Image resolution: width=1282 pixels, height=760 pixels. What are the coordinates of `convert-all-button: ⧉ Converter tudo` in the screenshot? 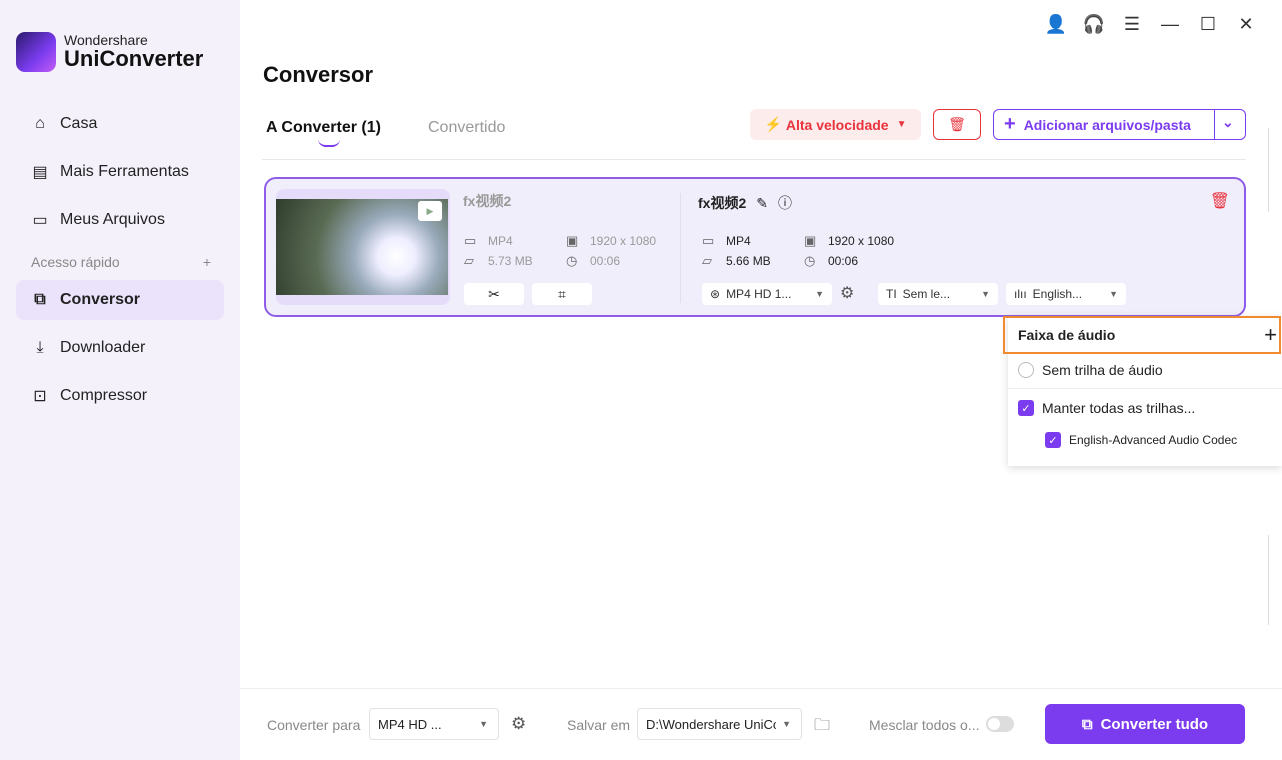 It's located at (1145, 724).